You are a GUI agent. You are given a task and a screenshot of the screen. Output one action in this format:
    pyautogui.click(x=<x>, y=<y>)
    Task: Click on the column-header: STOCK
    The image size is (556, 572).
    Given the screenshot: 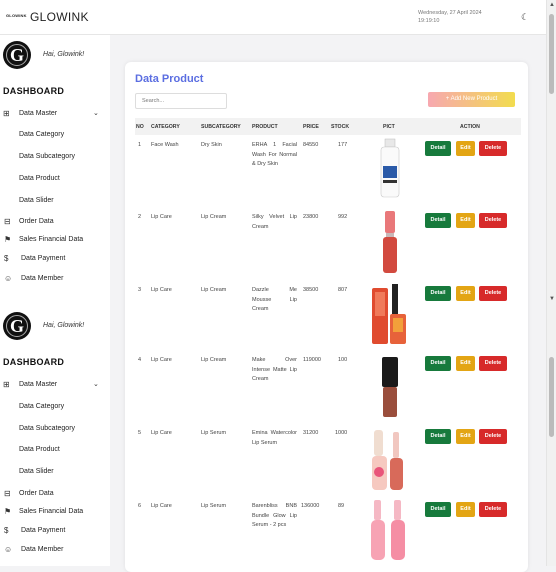 What is the action you would take?
    pyautogui.click(x=340, y=127)
    